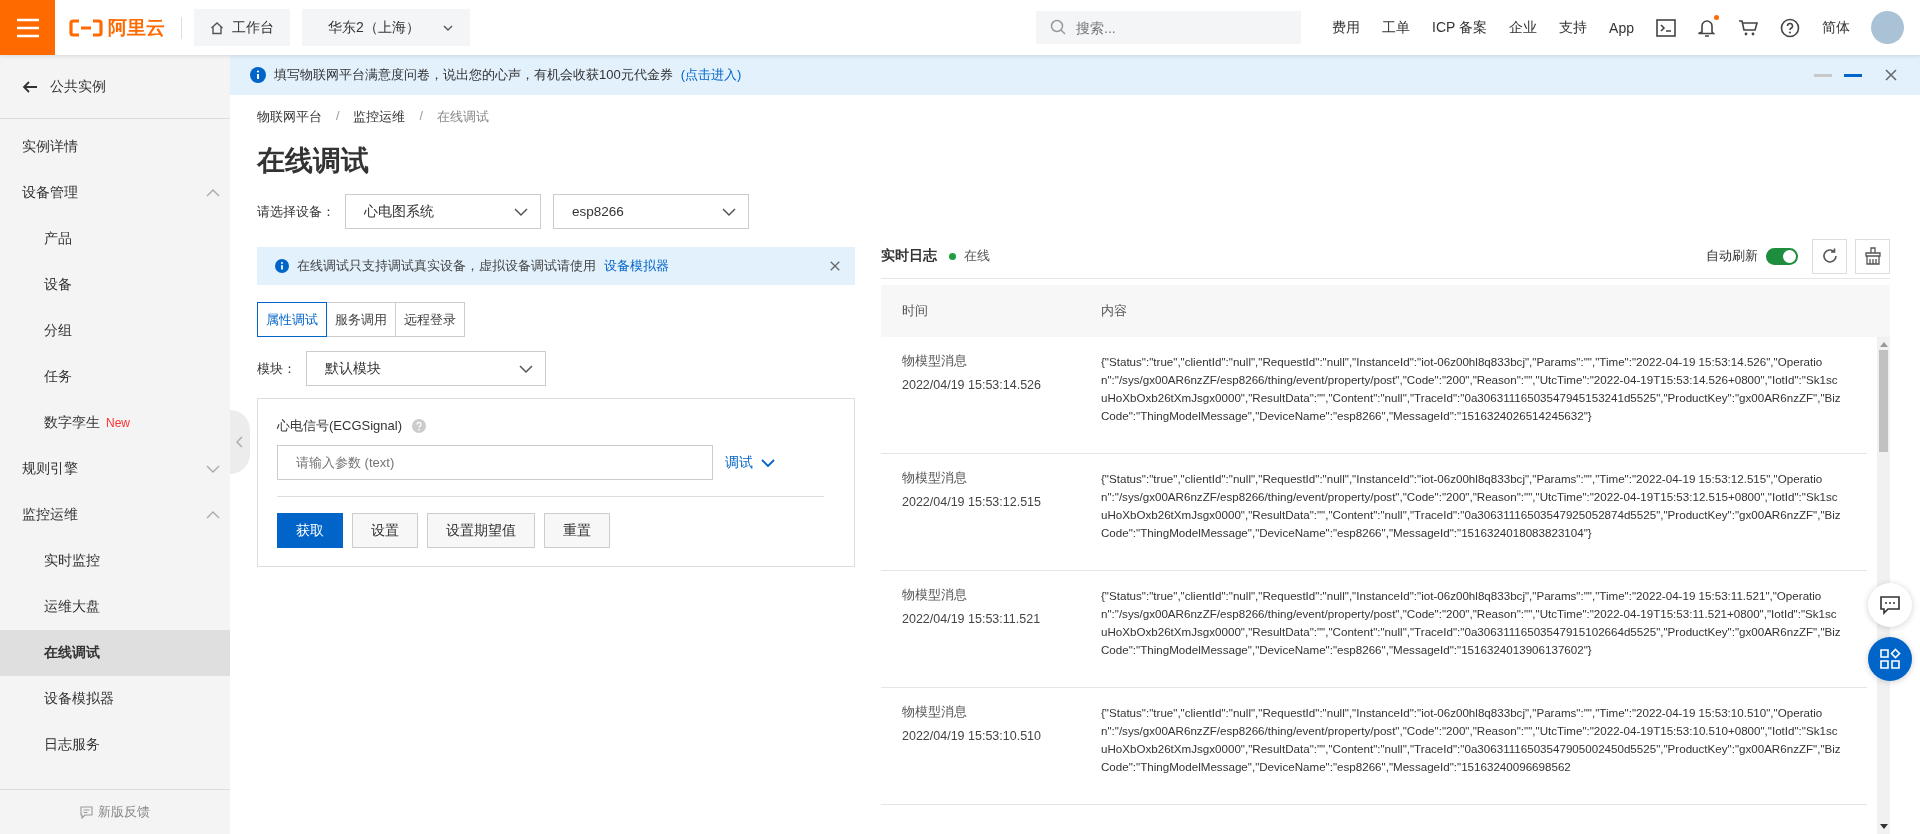  What do you see at coordinates (72, 653) in the screenshot?
I see `sidebar-subitem-label: 在线调试` at bounding box center [72, 653].